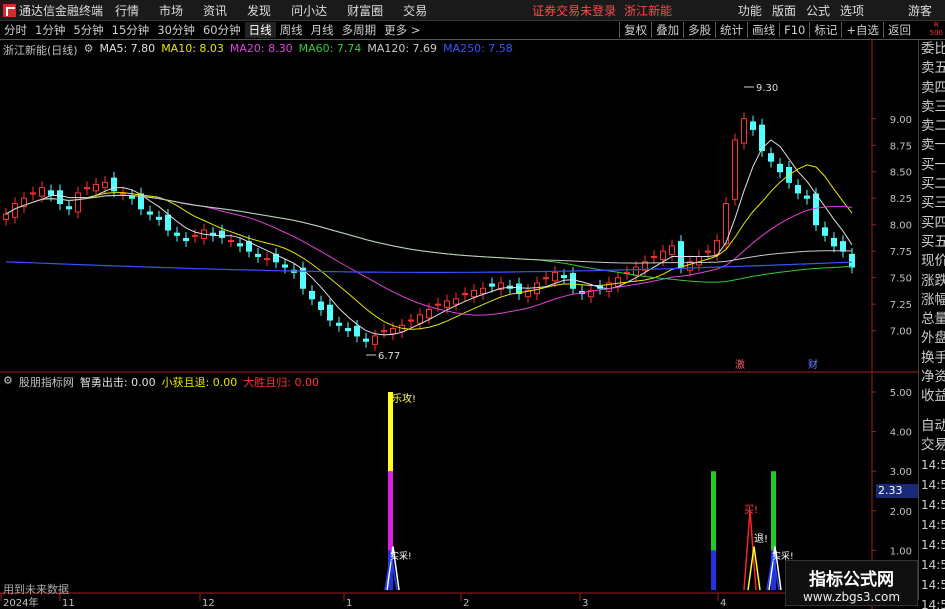 The image size is (945, 609). What do you see at coordinates (15, 30) in the screenshot?
I see `period-tick: 分时` at bounding box center [15, 30].